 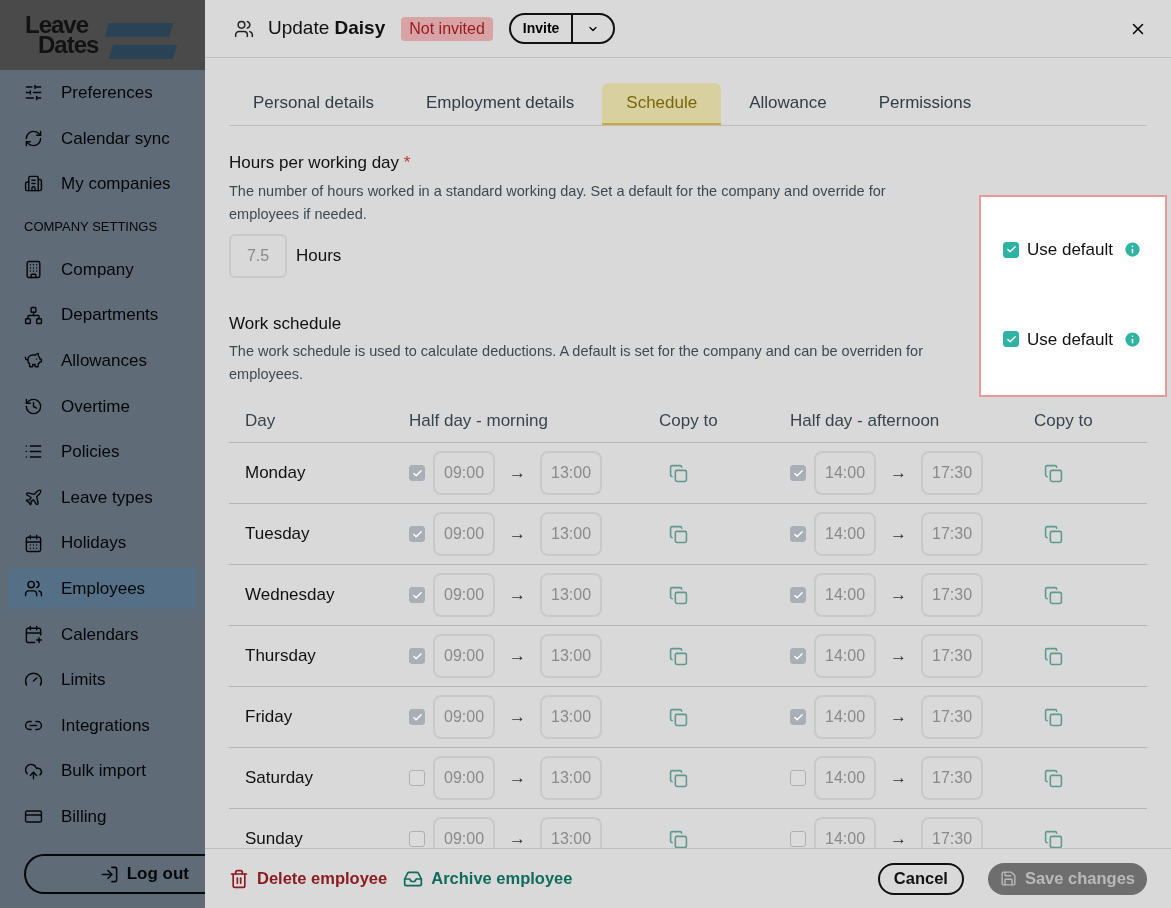 What do you see at coordinates (102, 361) in the screenshot?
I see `sidebar-item: Allowances` at bounding box center [102, 361].